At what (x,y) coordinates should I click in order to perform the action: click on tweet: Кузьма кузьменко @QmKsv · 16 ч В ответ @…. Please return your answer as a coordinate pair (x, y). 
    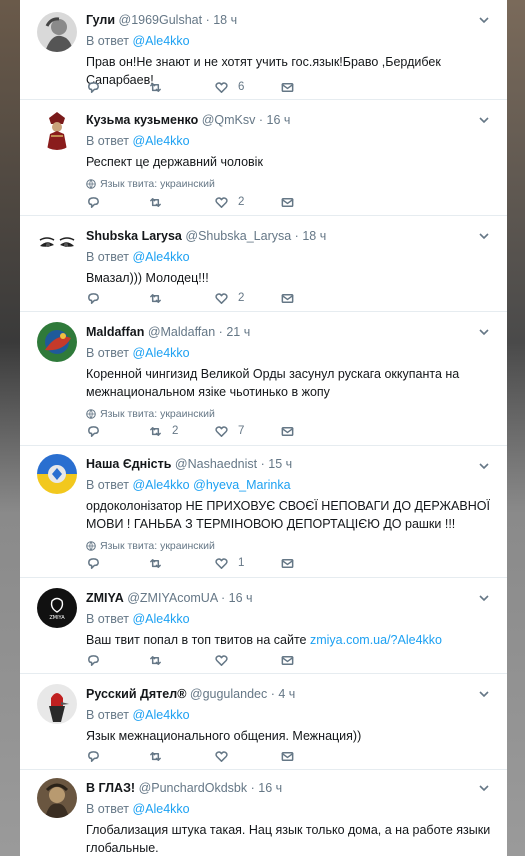
    Looking at the image, I should click on (263, 158).